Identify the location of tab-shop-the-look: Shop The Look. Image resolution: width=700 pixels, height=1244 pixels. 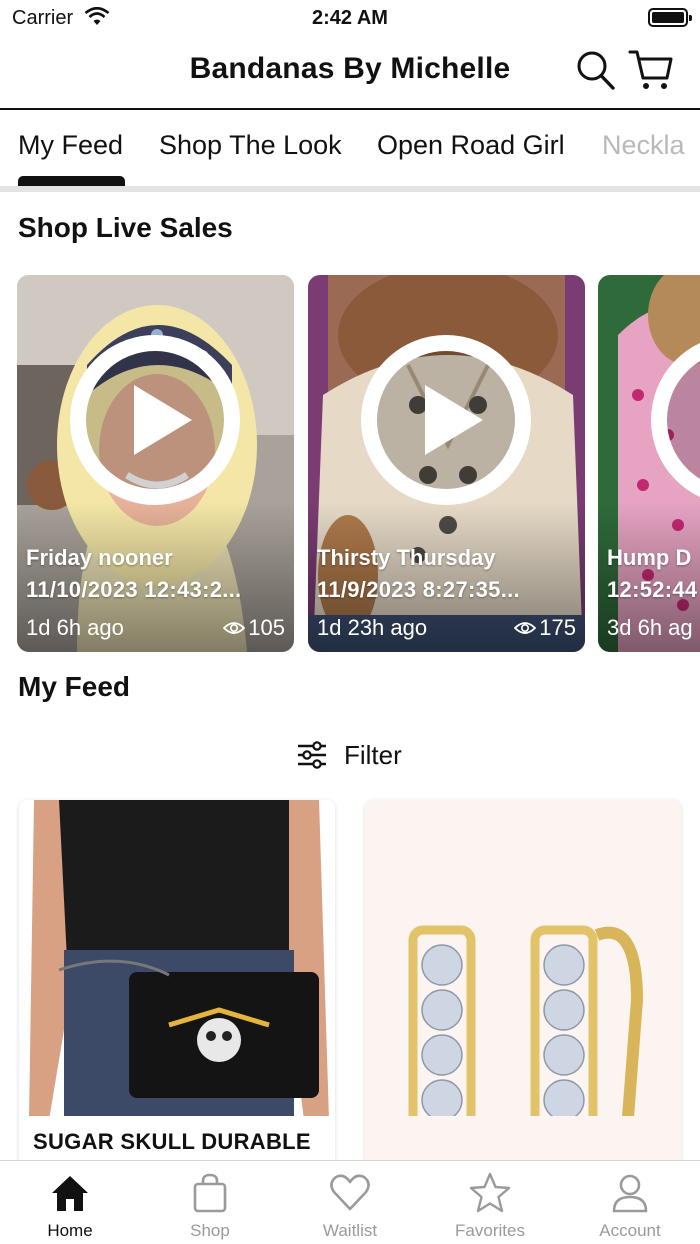
(250, 145).